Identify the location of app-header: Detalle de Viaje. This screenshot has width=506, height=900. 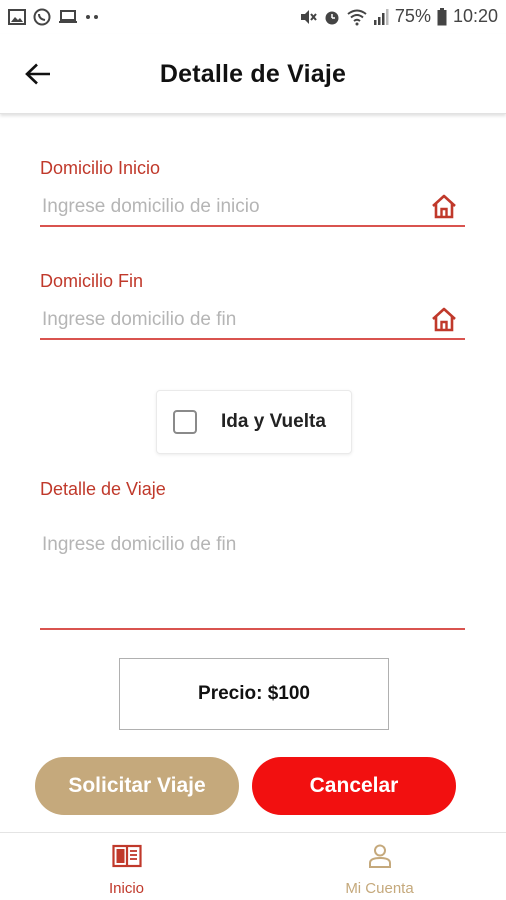
(253, 74).